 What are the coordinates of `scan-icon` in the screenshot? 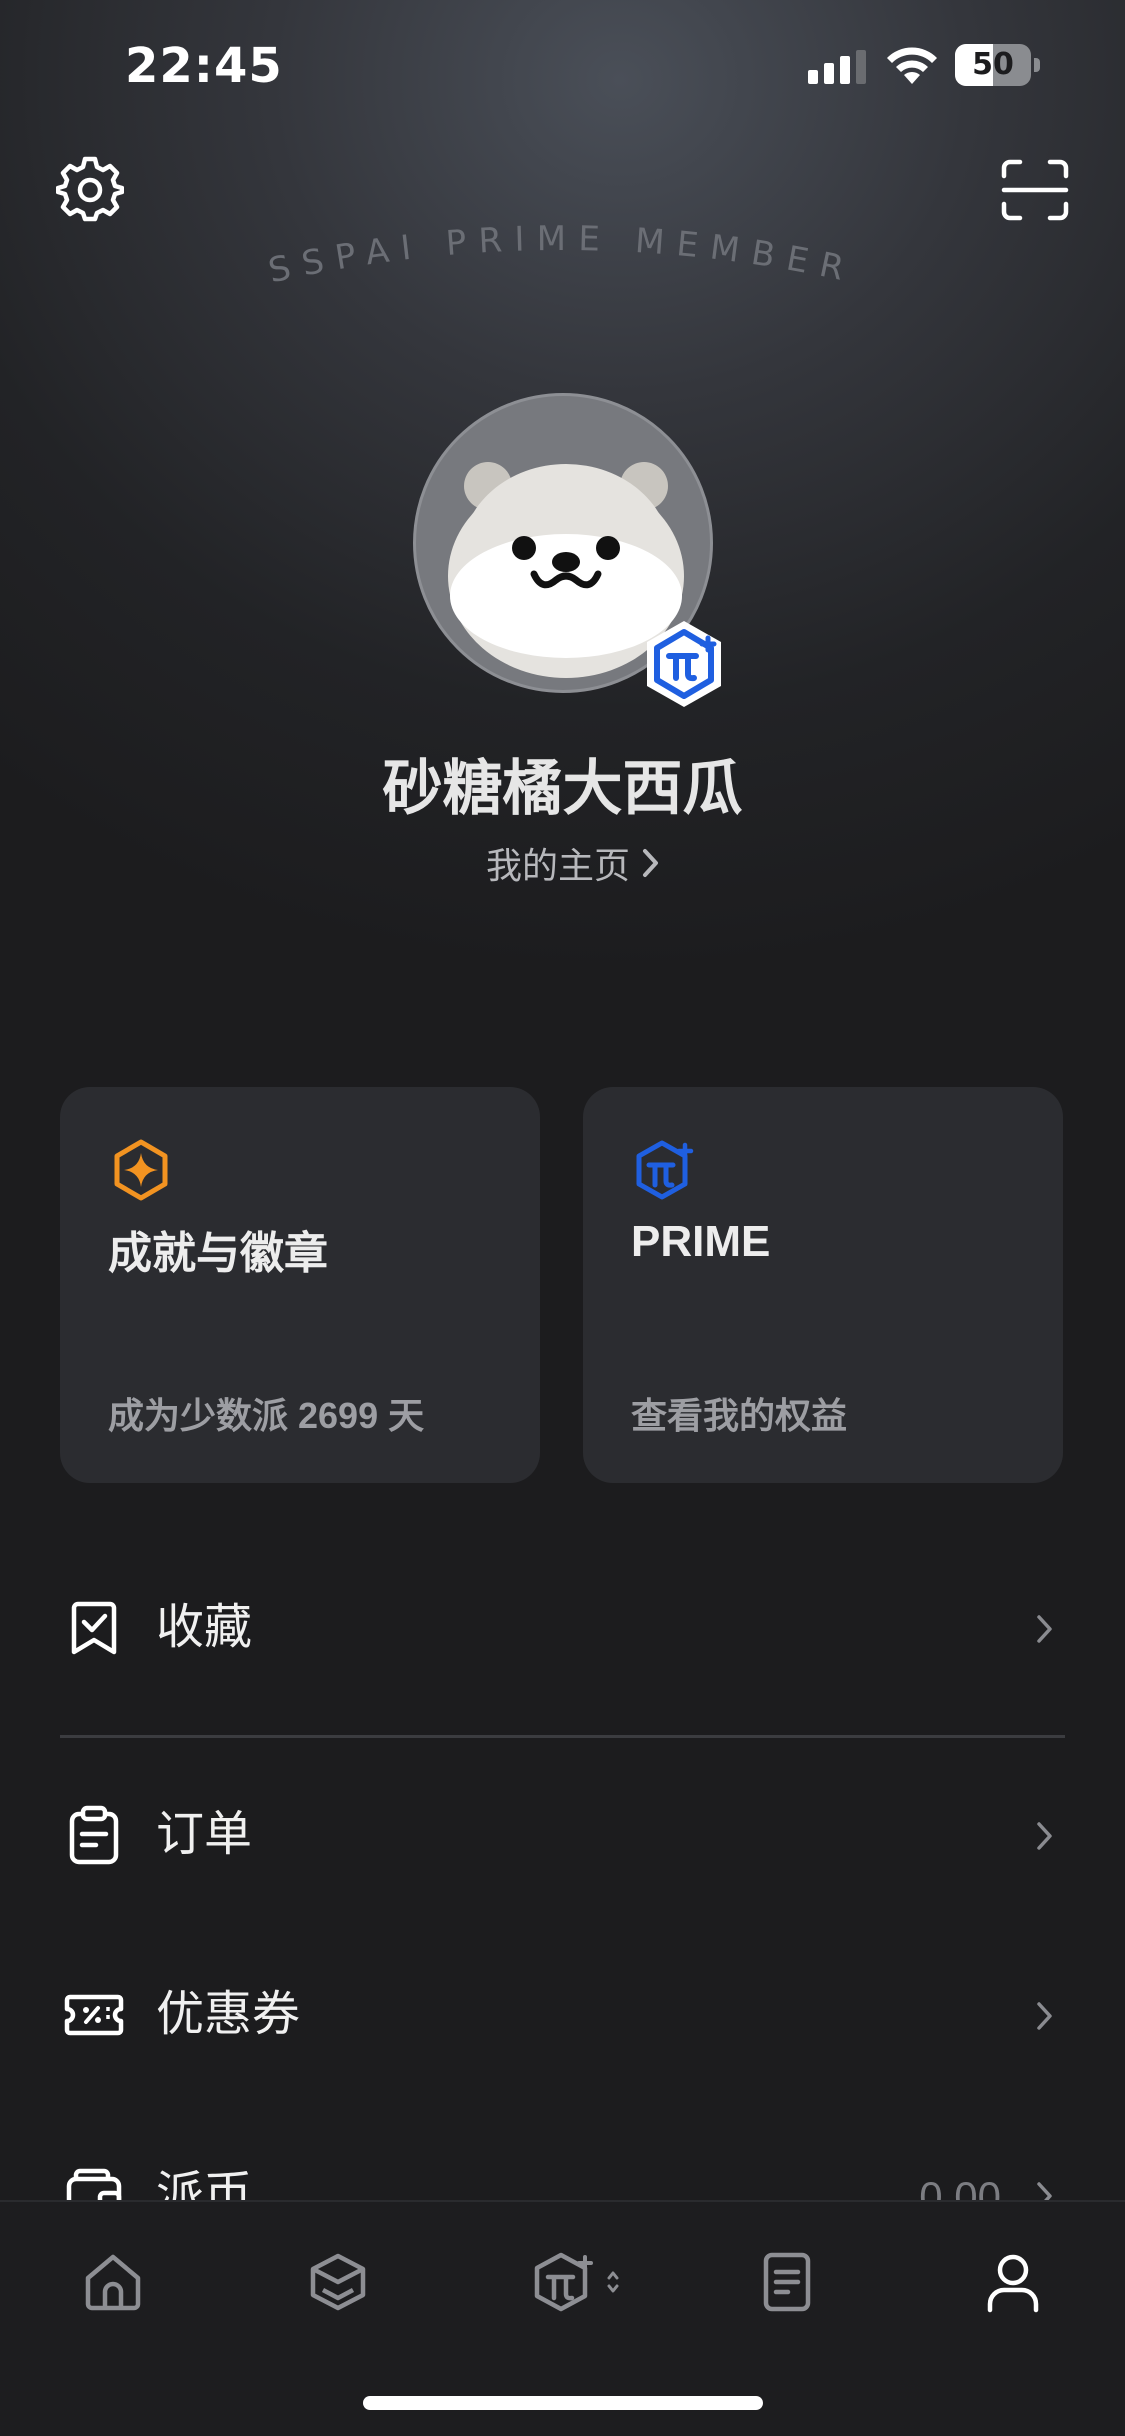 It's located at (1035, 190).